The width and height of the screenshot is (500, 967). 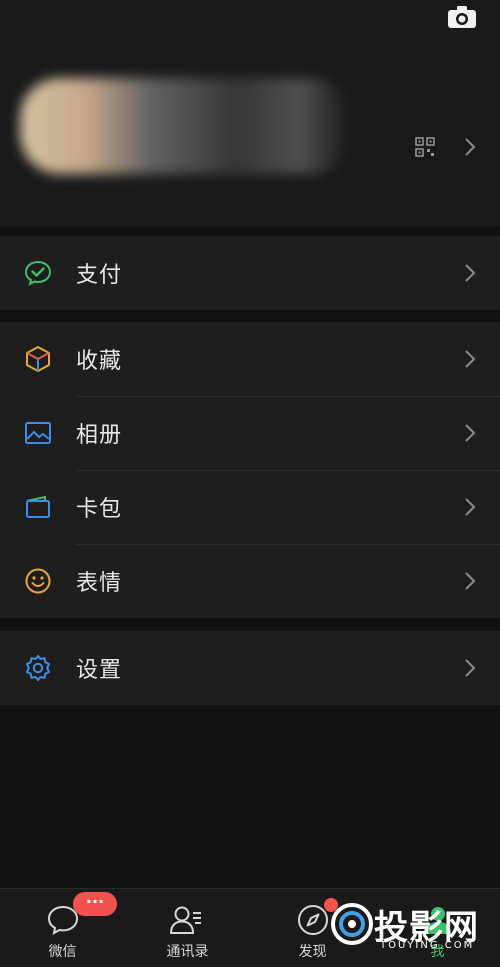 I want to click on smiley-face-icon, so click(x=38, y=581).